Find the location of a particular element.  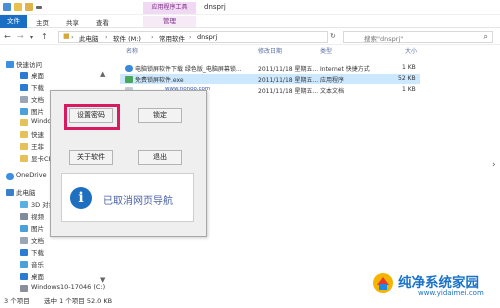

nav-documents: 文档 is located at coordinates (37, 99).